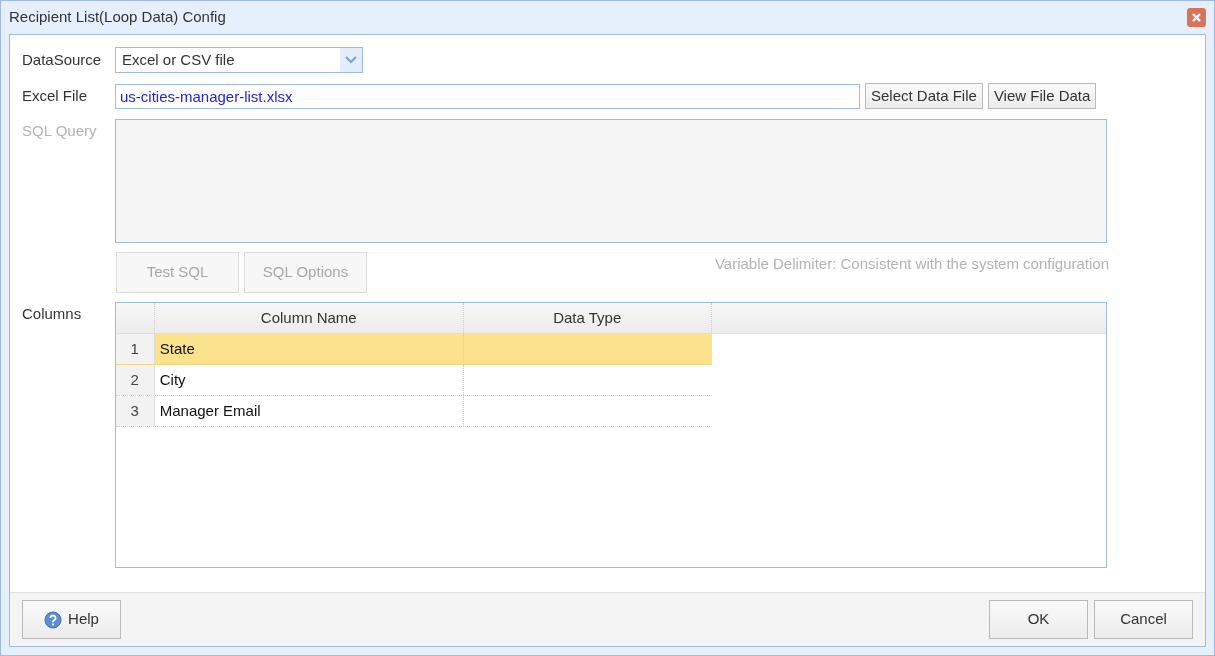 The width and height of the screenshot is (1215, 656). Describe the element at coordinates (52, 314) in the screenshot. I see `field-label: Columns` at that location.